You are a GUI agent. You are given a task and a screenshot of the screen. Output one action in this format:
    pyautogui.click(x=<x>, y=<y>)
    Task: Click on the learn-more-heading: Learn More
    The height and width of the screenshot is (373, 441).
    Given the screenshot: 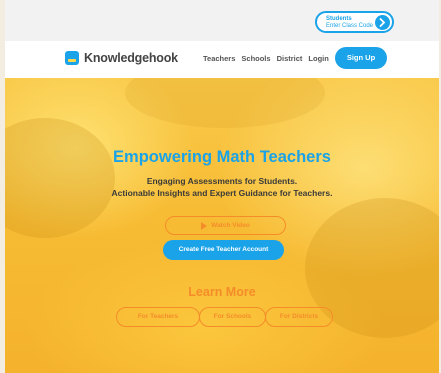 What is the action you would take?
    pyautogui.click(x=222, y=292)
    